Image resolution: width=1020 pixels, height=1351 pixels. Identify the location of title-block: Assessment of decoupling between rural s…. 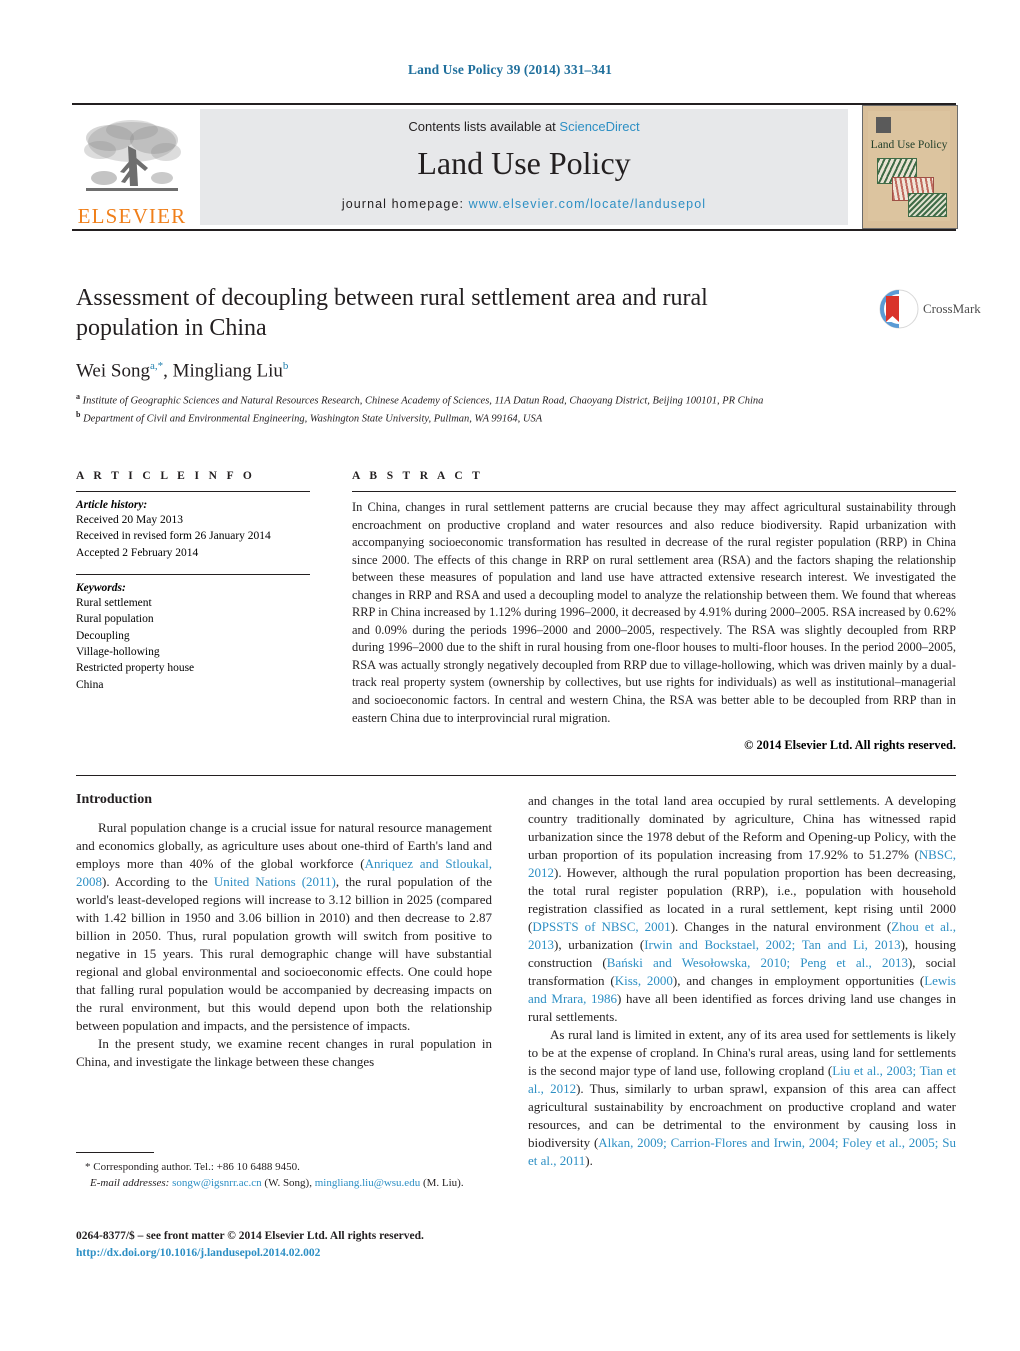
(471, 355).